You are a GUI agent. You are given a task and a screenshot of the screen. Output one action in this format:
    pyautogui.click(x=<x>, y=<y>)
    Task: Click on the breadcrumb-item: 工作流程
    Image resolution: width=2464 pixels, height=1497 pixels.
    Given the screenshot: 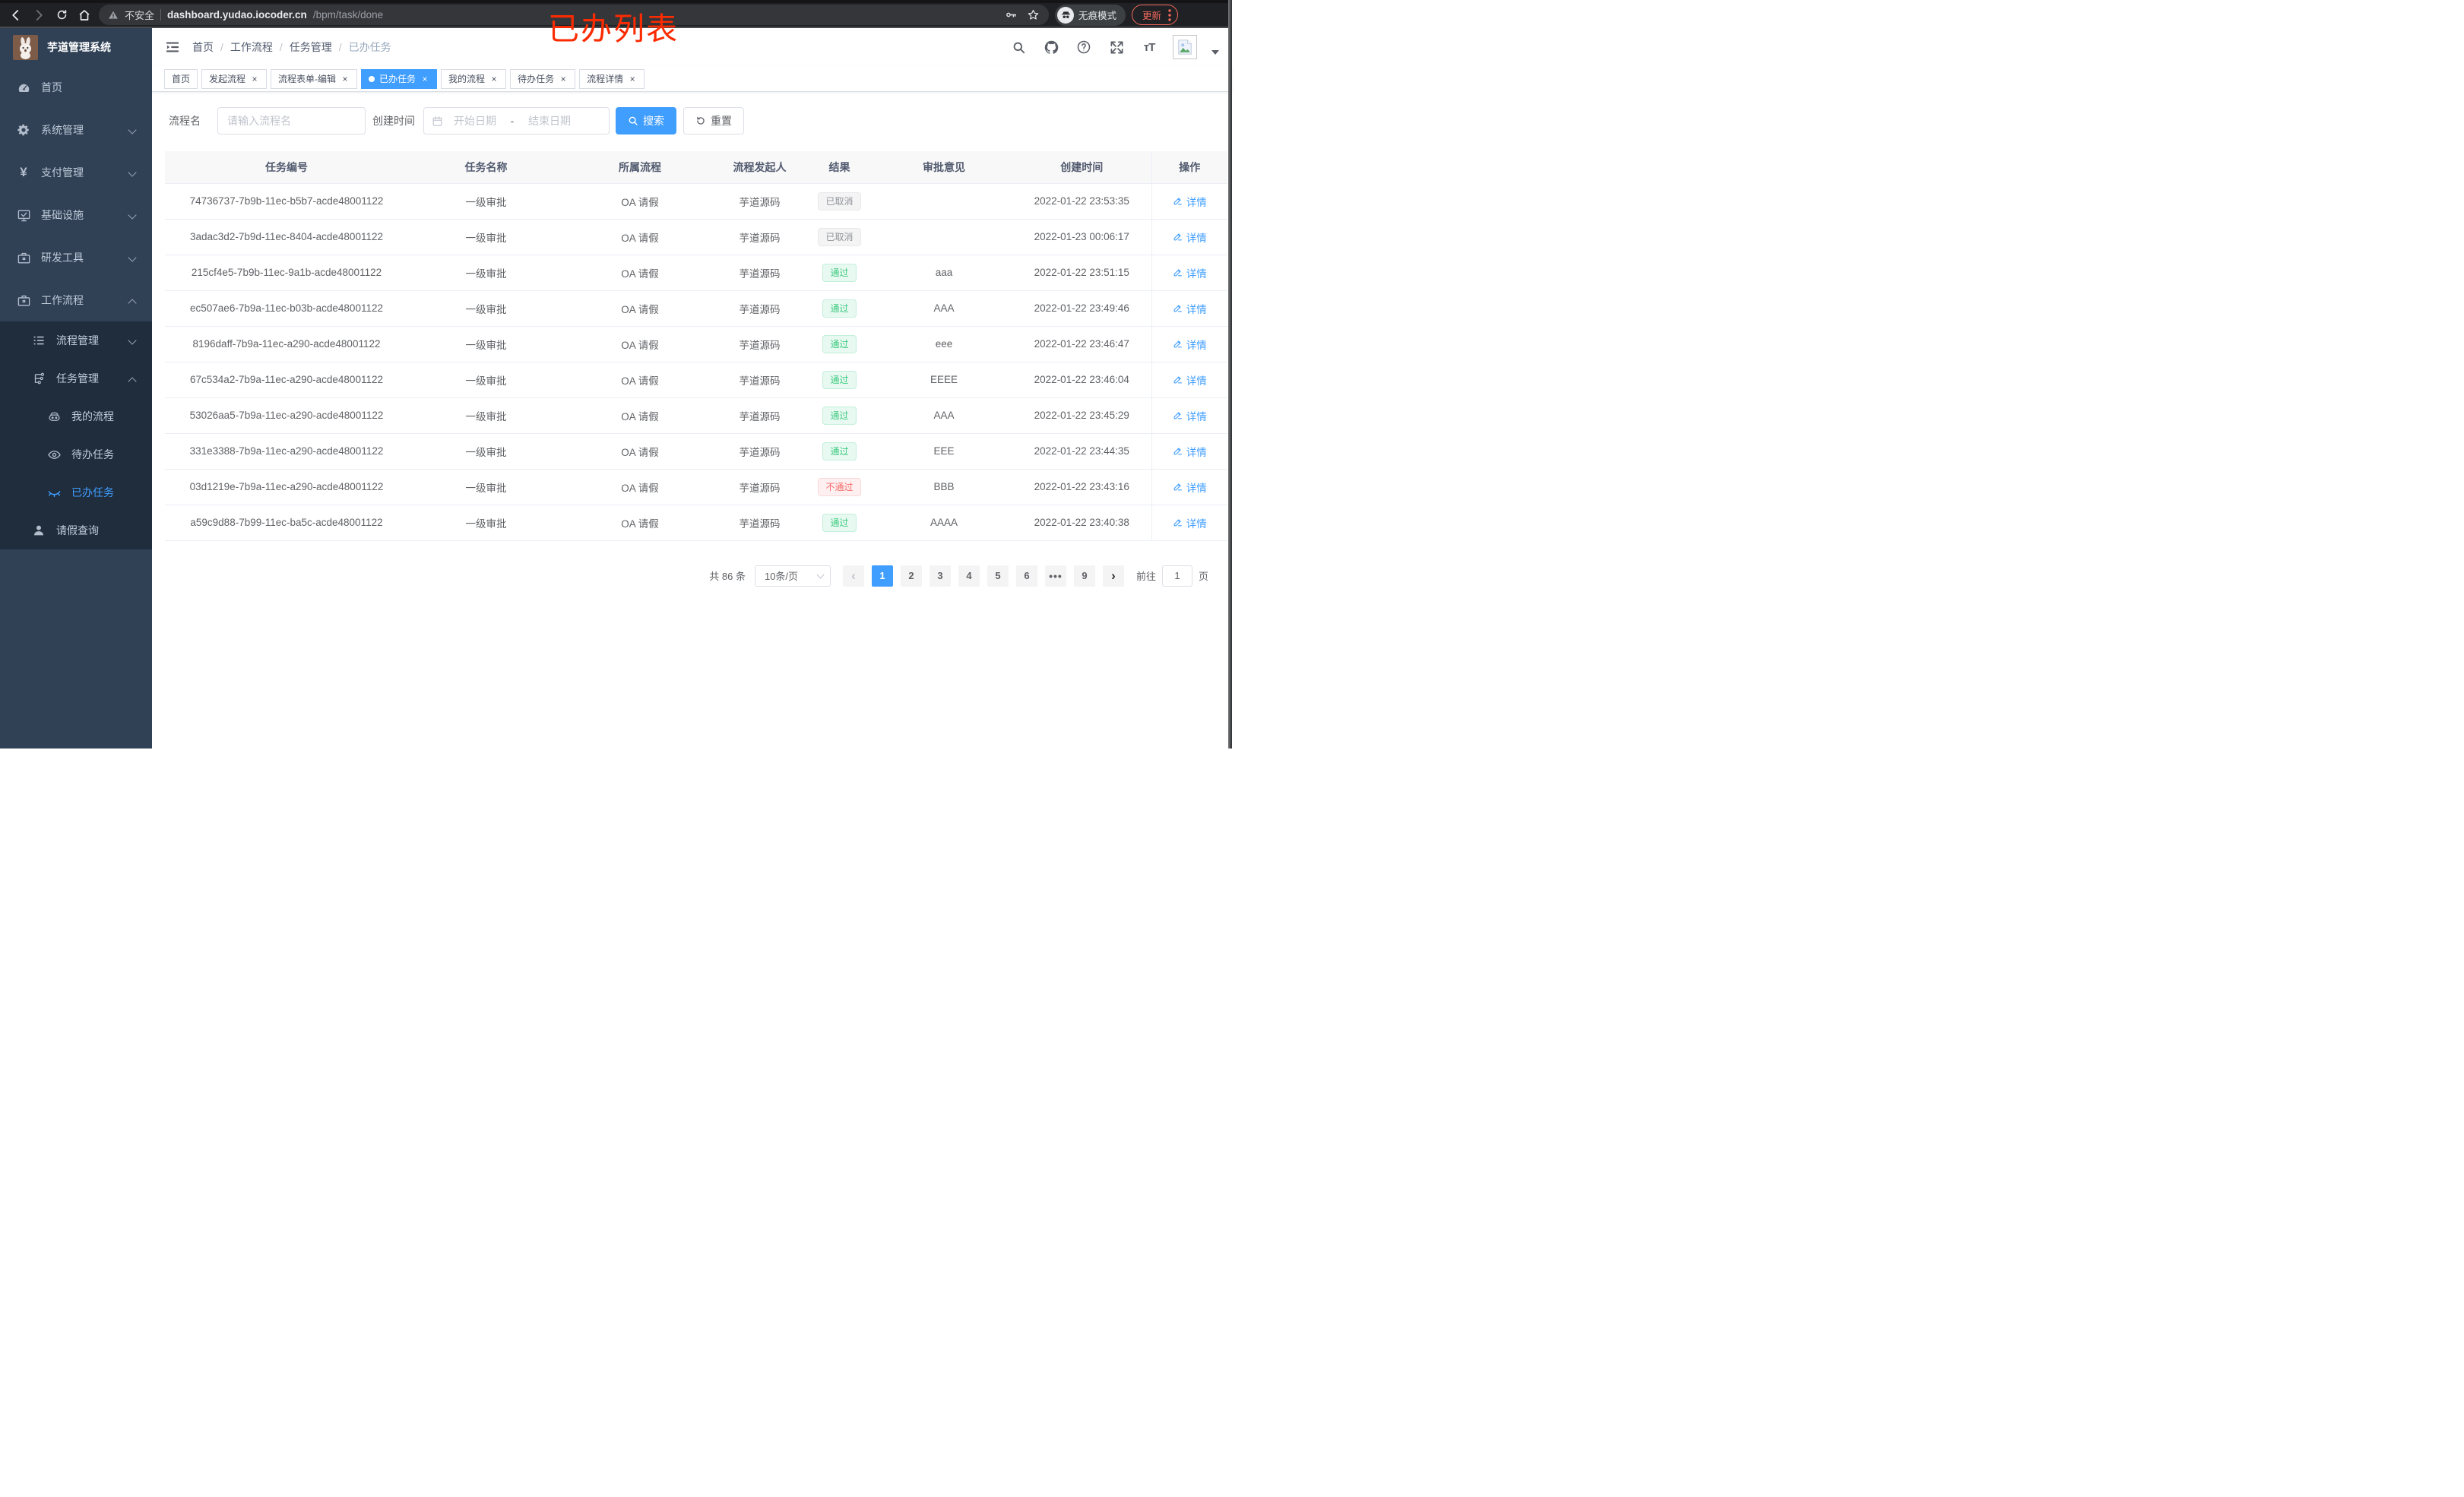 What is the action you would take?
    pyautogui.click(x=252, y=47)
    